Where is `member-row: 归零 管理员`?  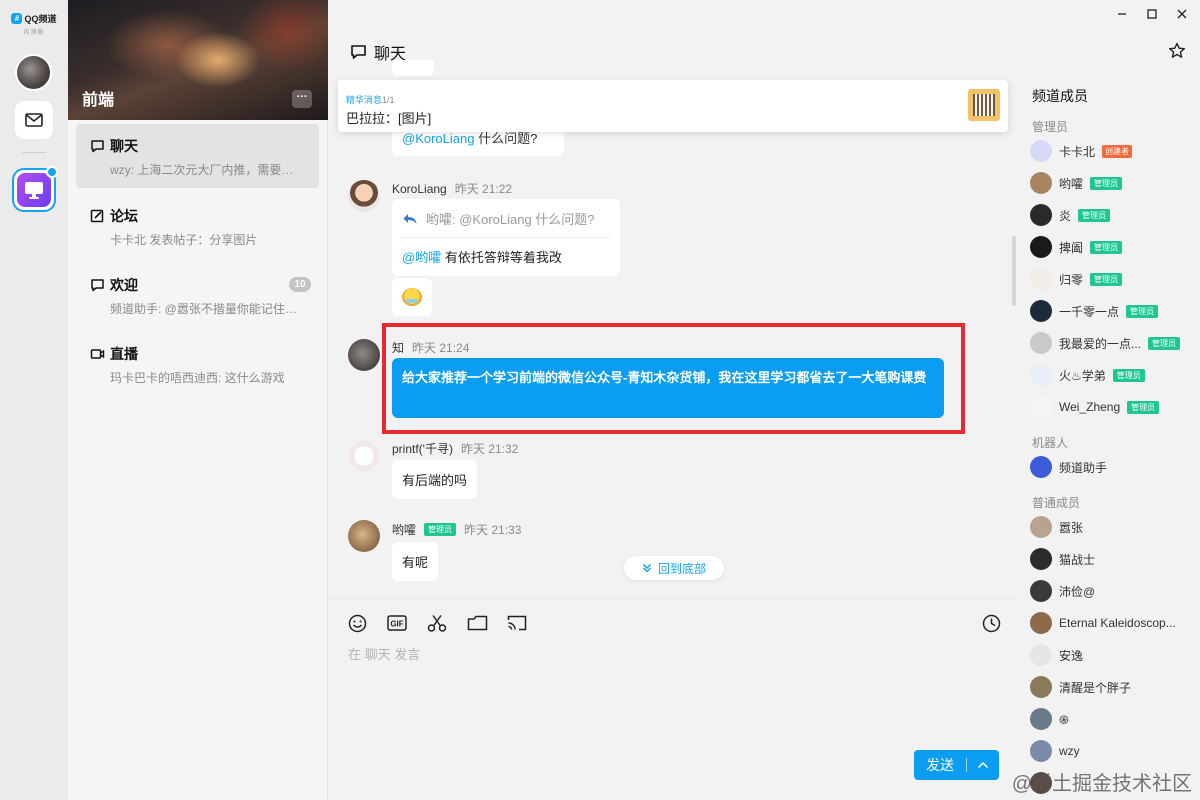
member-row: 归零 管理员 is located at coordinates (1076, 279).